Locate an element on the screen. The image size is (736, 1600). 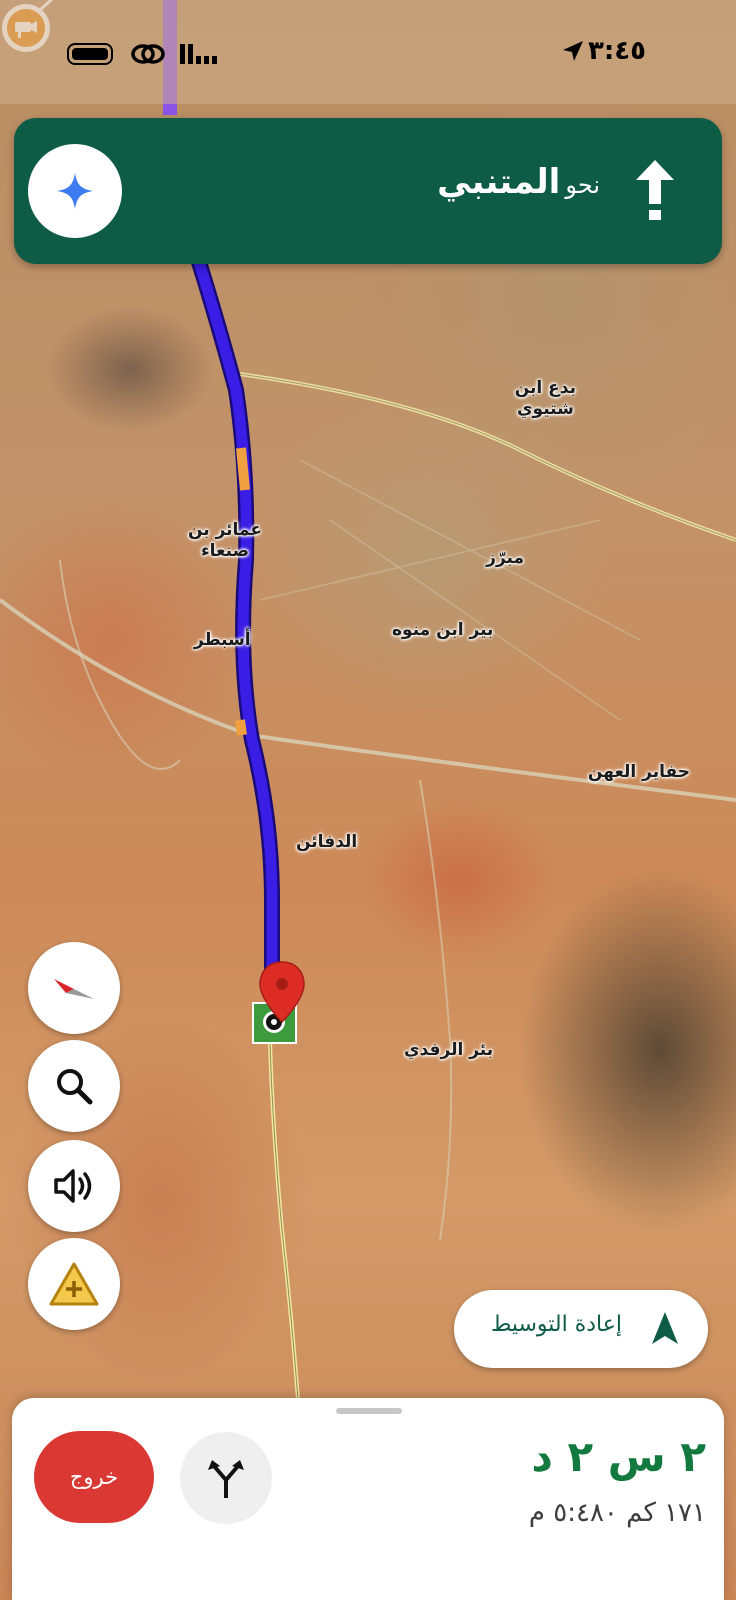
arrow-up-icon is located at coordinates (655, 190).